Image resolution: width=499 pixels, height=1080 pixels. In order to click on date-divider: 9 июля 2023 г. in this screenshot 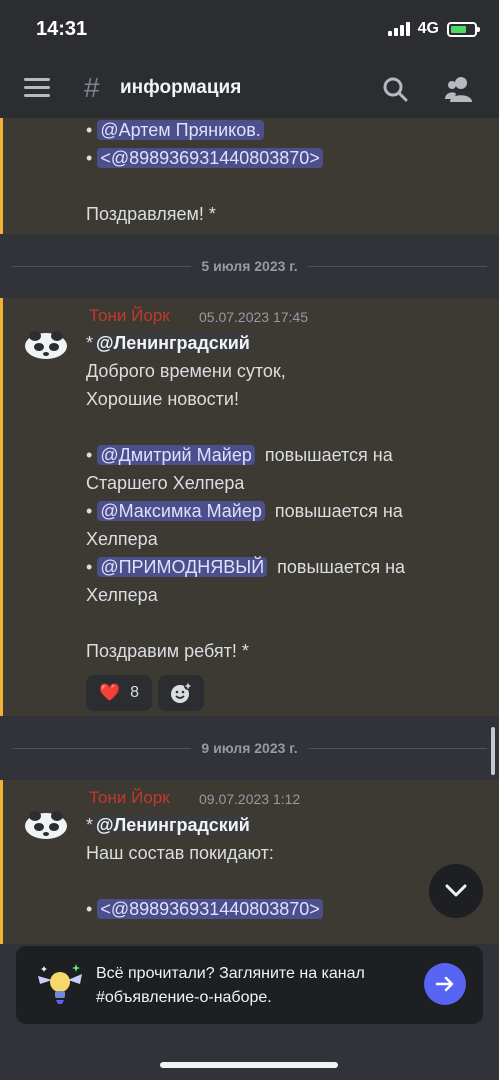, I will do `click(249, 748)`.